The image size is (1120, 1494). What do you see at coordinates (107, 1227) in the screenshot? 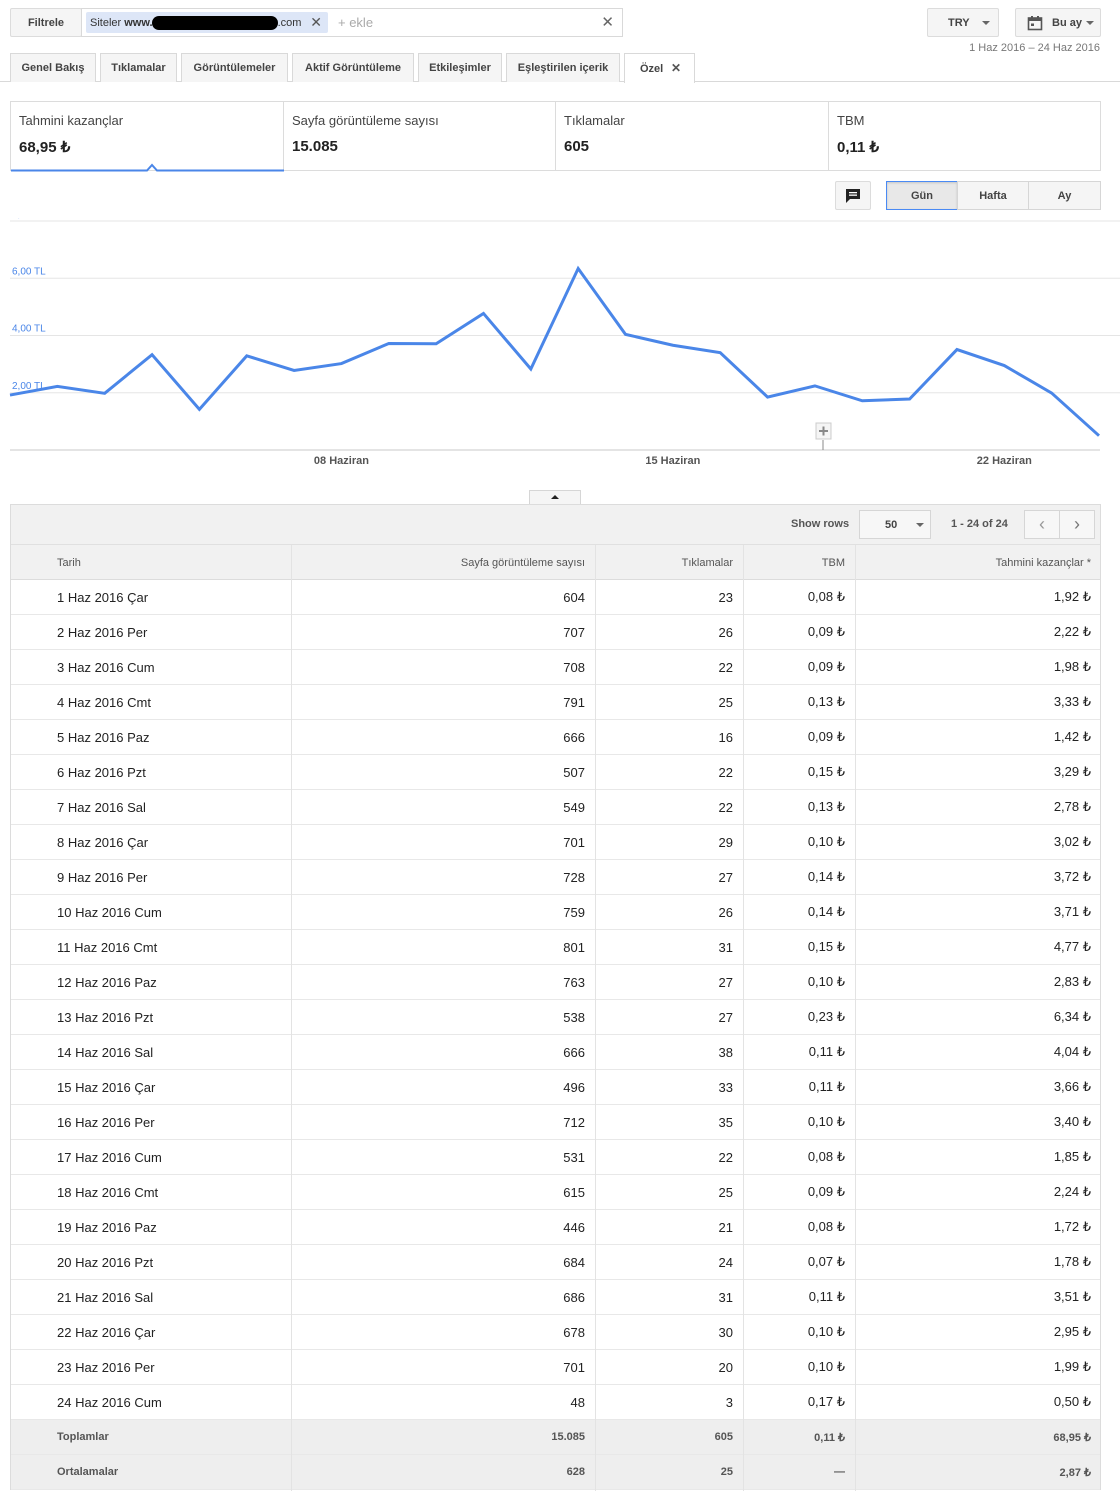
I see `cell-date: 19 Haz 2016 Paz` at bounding box center [107, 1227].